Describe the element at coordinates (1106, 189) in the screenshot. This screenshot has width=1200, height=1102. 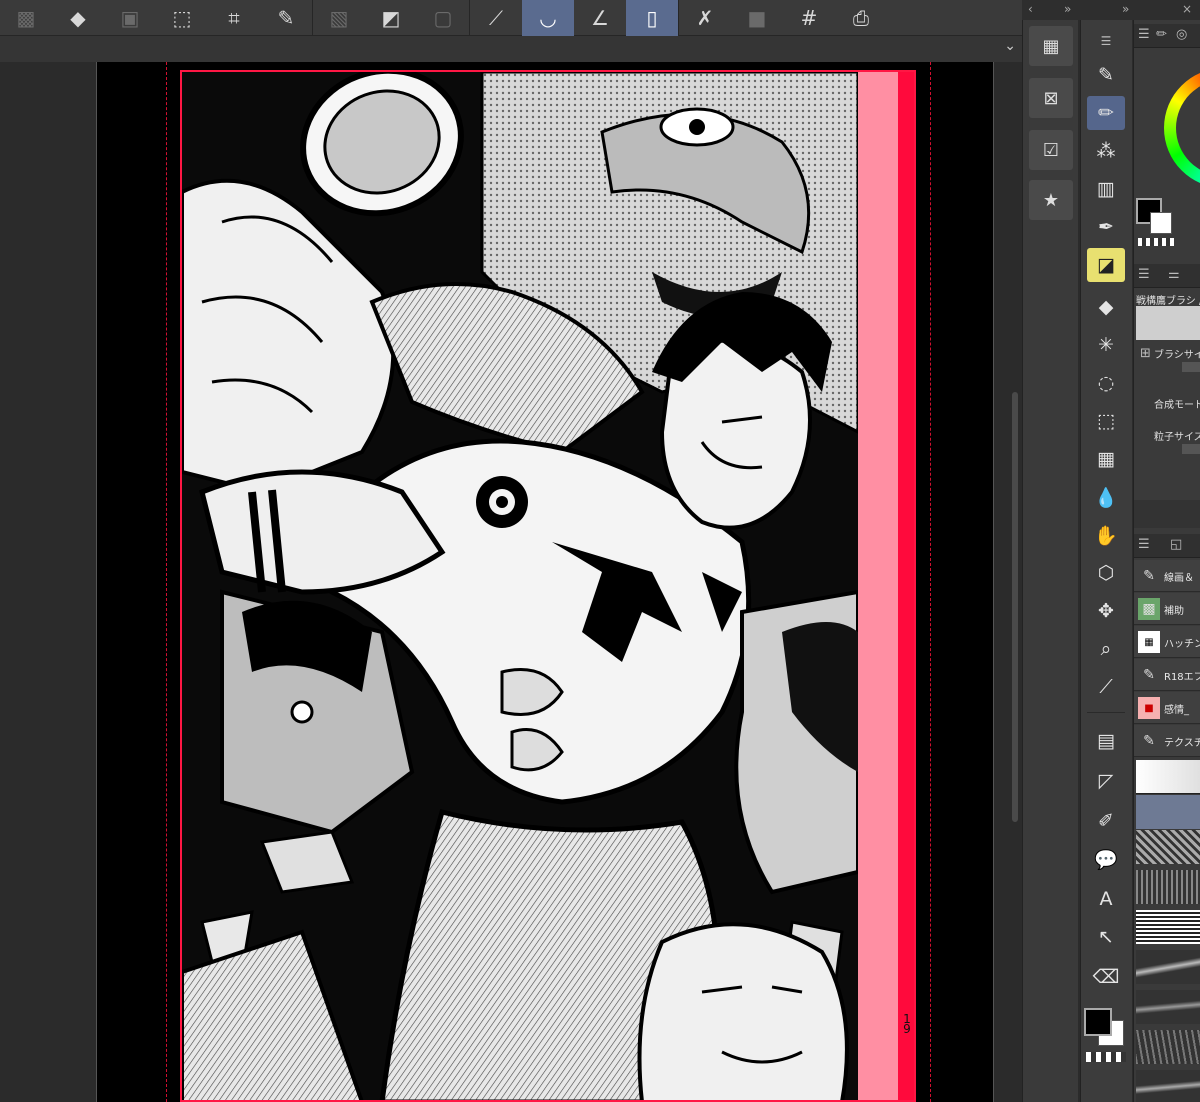
I see `gradient-tool-icon: ▥` at that location.